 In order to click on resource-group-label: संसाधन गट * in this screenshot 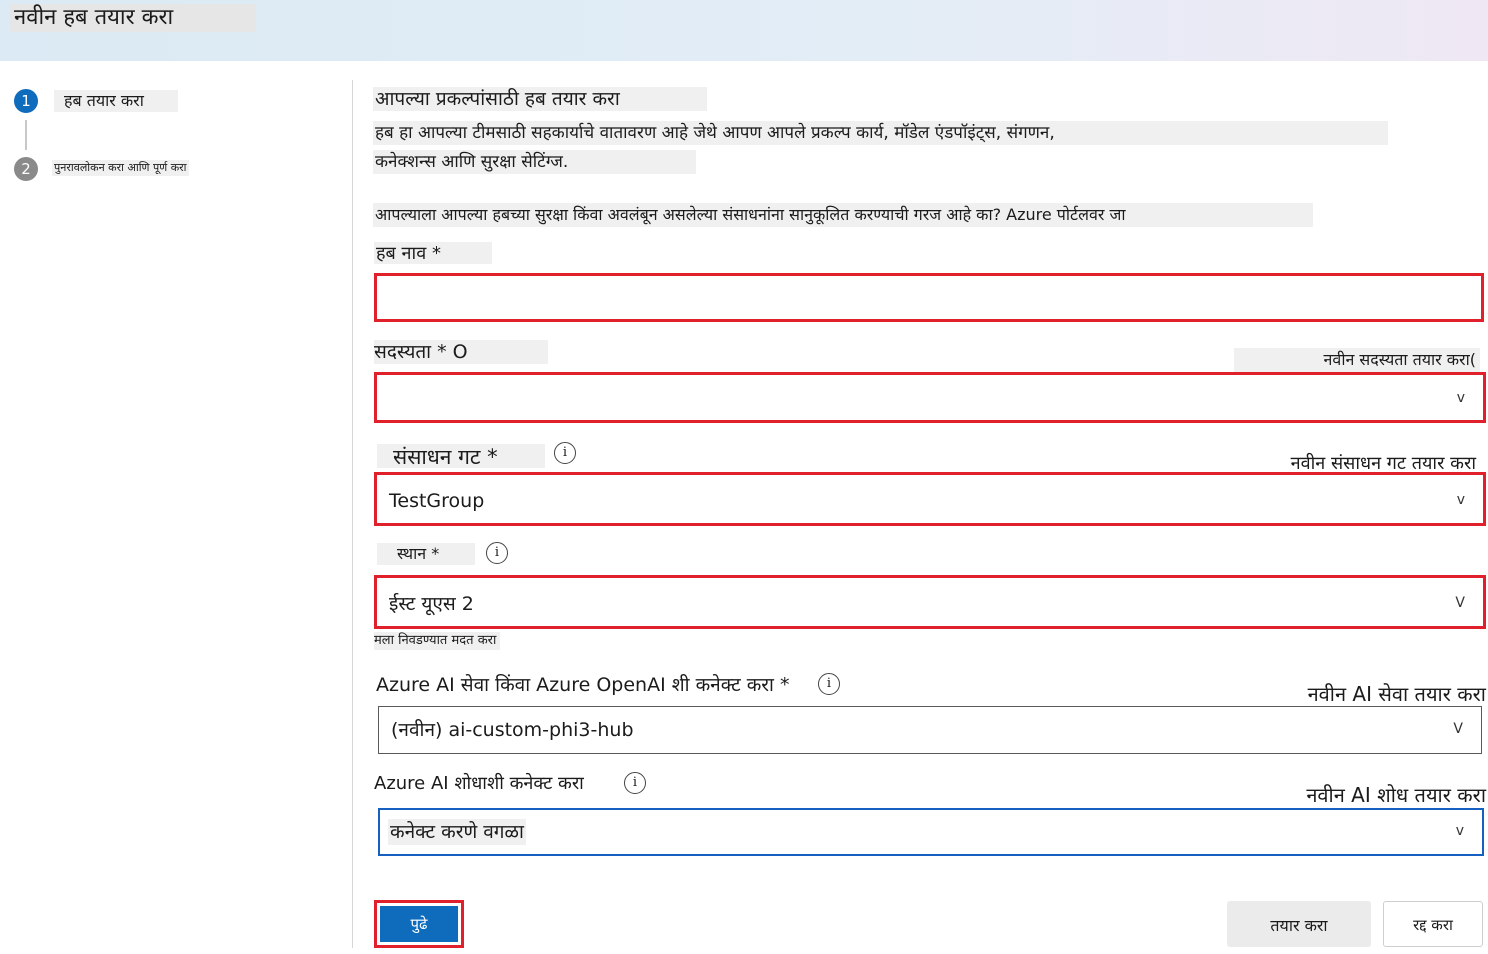, I will do `click(461, 456)`.